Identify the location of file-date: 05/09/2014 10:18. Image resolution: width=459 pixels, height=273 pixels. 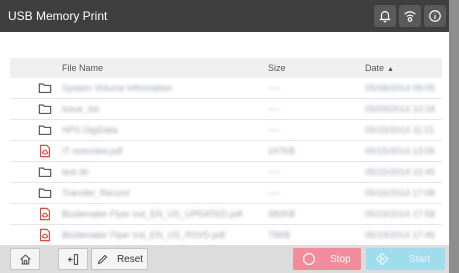
(400, 109).